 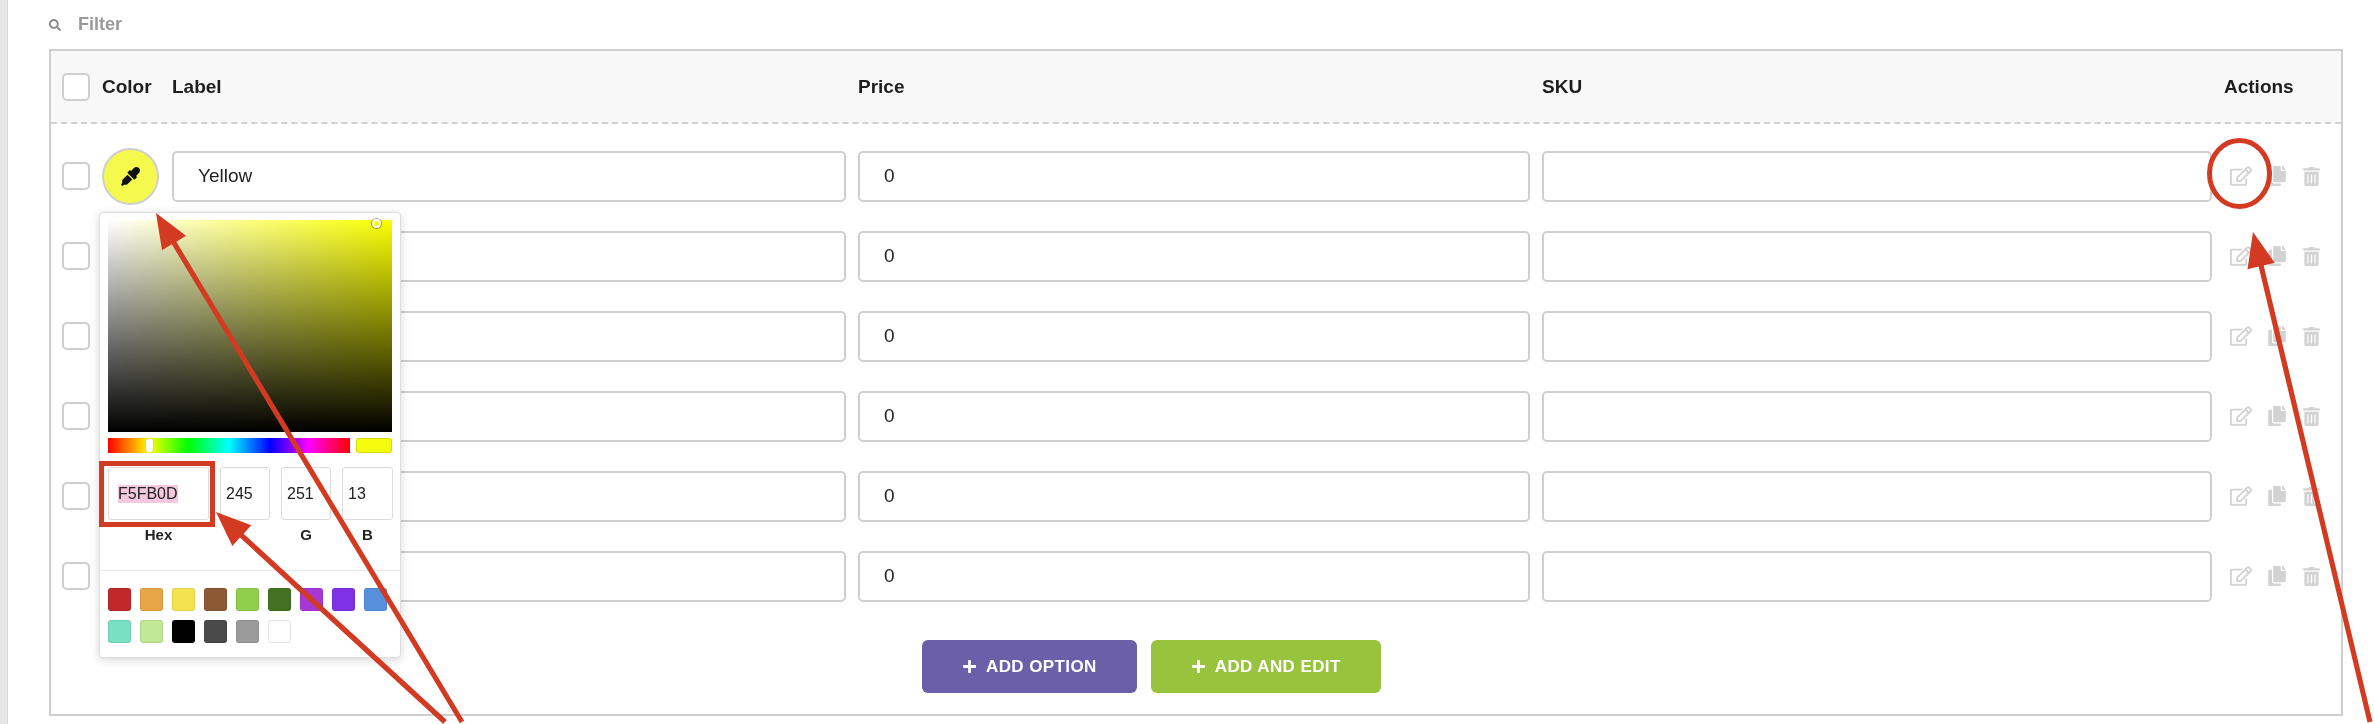 What do you see at coordinates (2259, 86) in the screenshot?
I see `column-header: Actions` at bounding box center [2259, 86].